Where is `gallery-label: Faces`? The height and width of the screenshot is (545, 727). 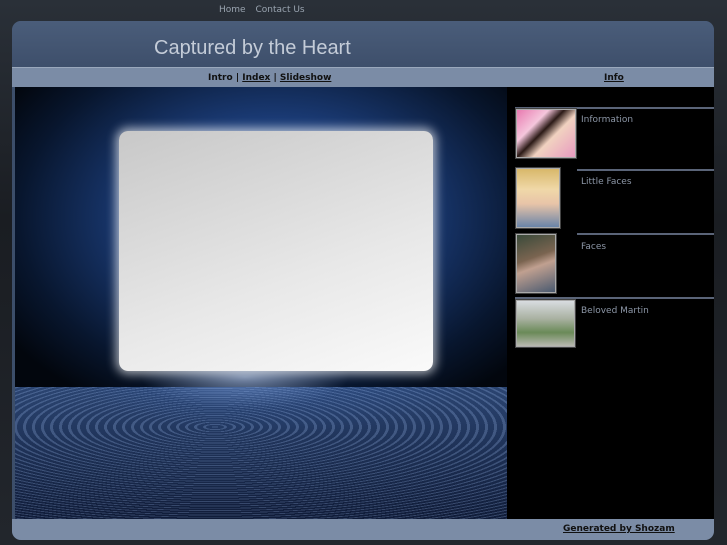 gallery-label: Faces is located at coordinates (593, 247).